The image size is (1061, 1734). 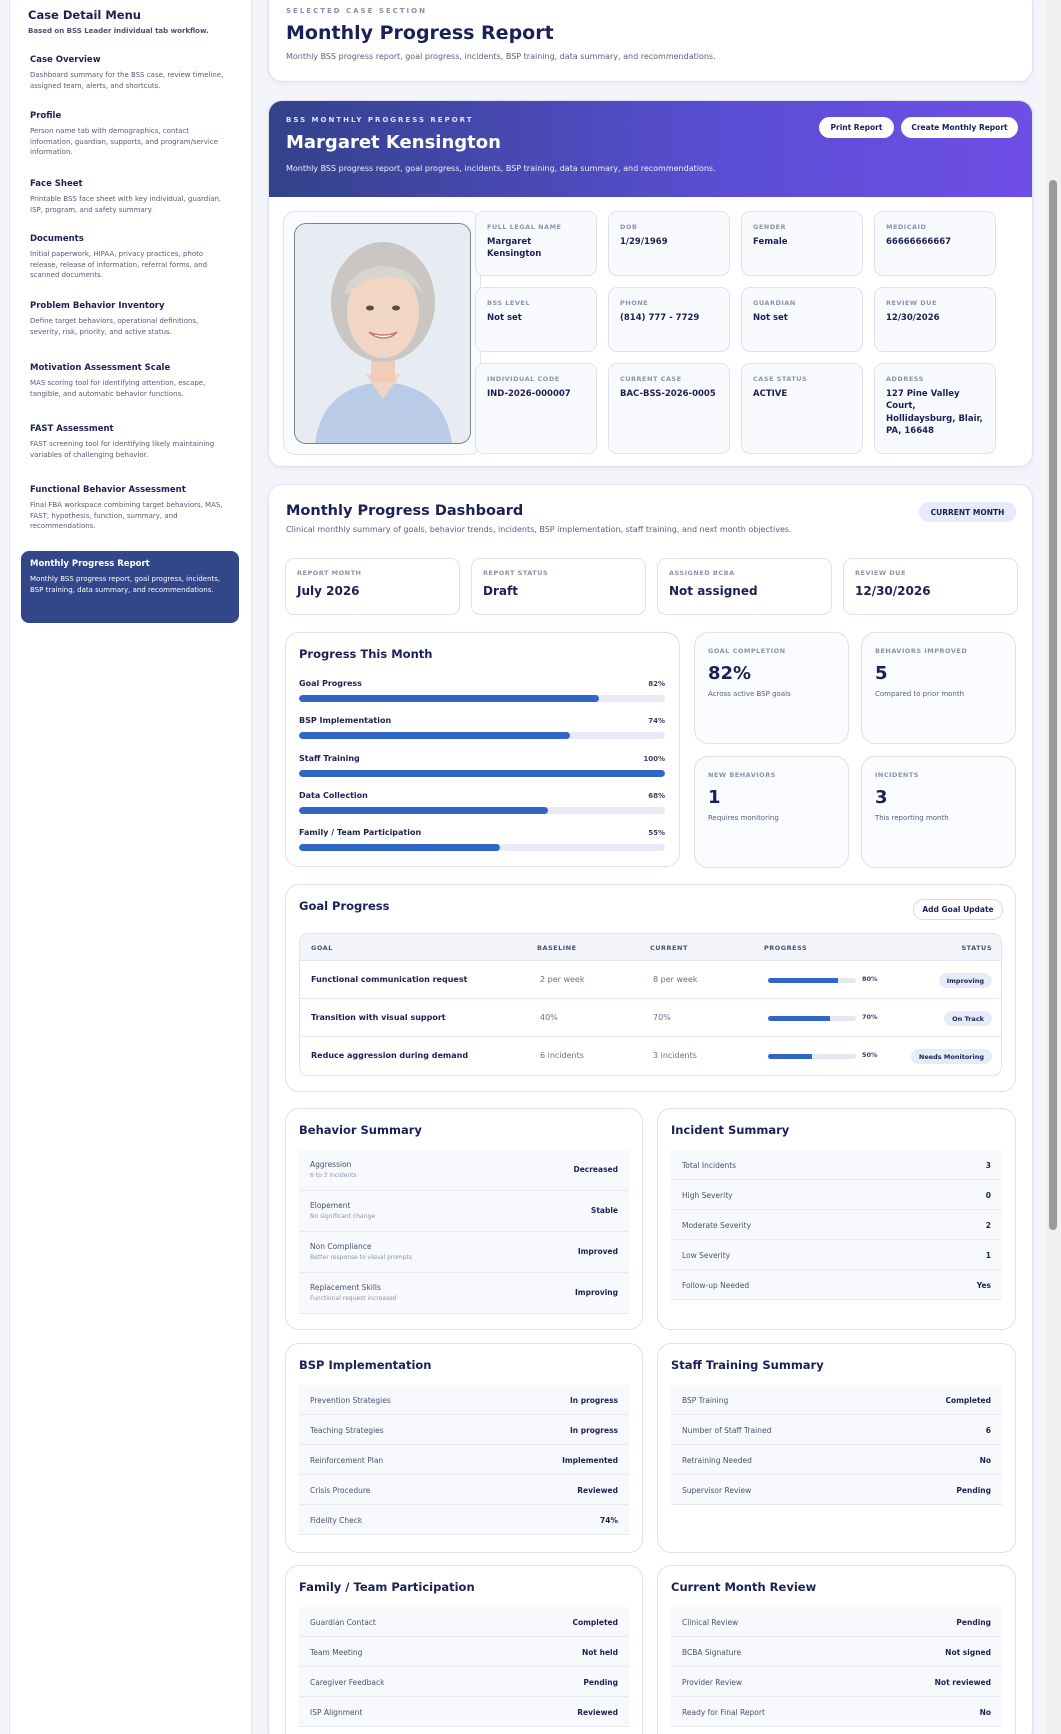 What do you see at coordinates (959, 127) in the screenshot?
I see `create-monthly-report-button: Create Monthly Report` at bounding box center [959, 127].